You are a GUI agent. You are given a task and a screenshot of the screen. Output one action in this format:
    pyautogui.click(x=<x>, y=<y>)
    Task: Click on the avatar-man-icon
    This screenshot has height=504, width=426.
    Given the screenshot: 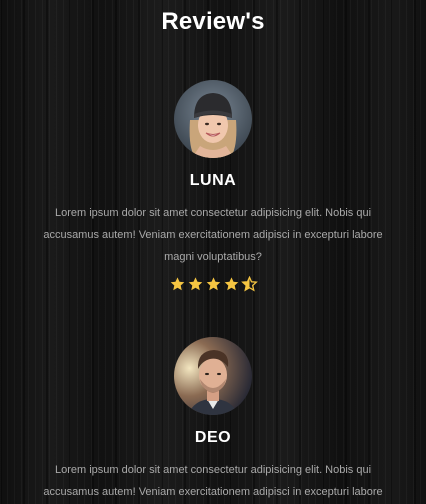 What is the action you would take?
    pyautogui.click(x=213, y=376)
    